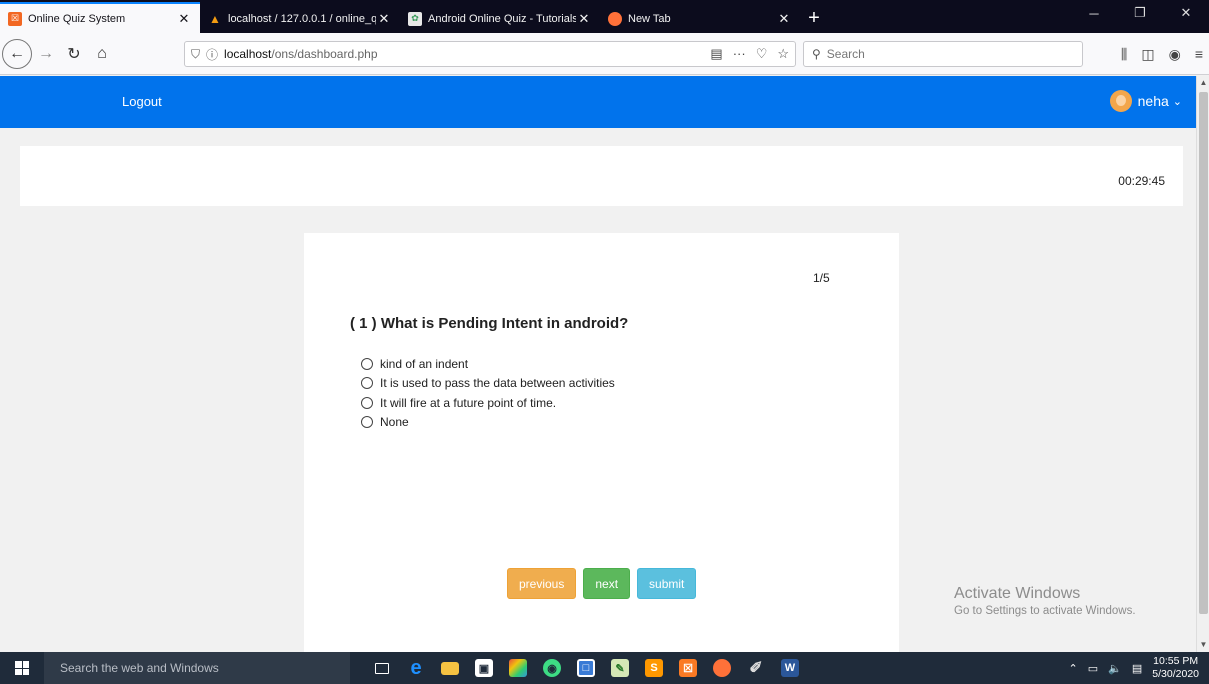  What do you see at coordinates (615, 18) in the screenshot?
I see `firefox-favicon-icon` at bounding box center [615, 18].